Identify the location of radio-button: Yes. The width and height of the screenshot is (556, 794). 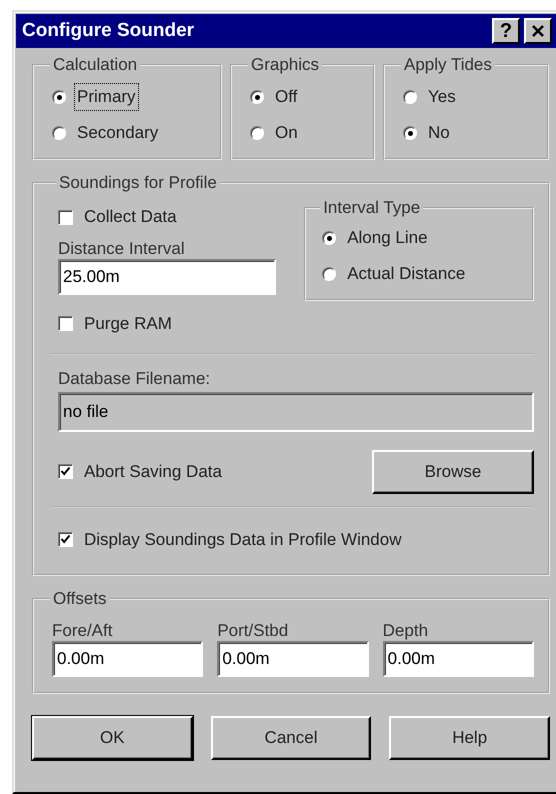
(431, 97).